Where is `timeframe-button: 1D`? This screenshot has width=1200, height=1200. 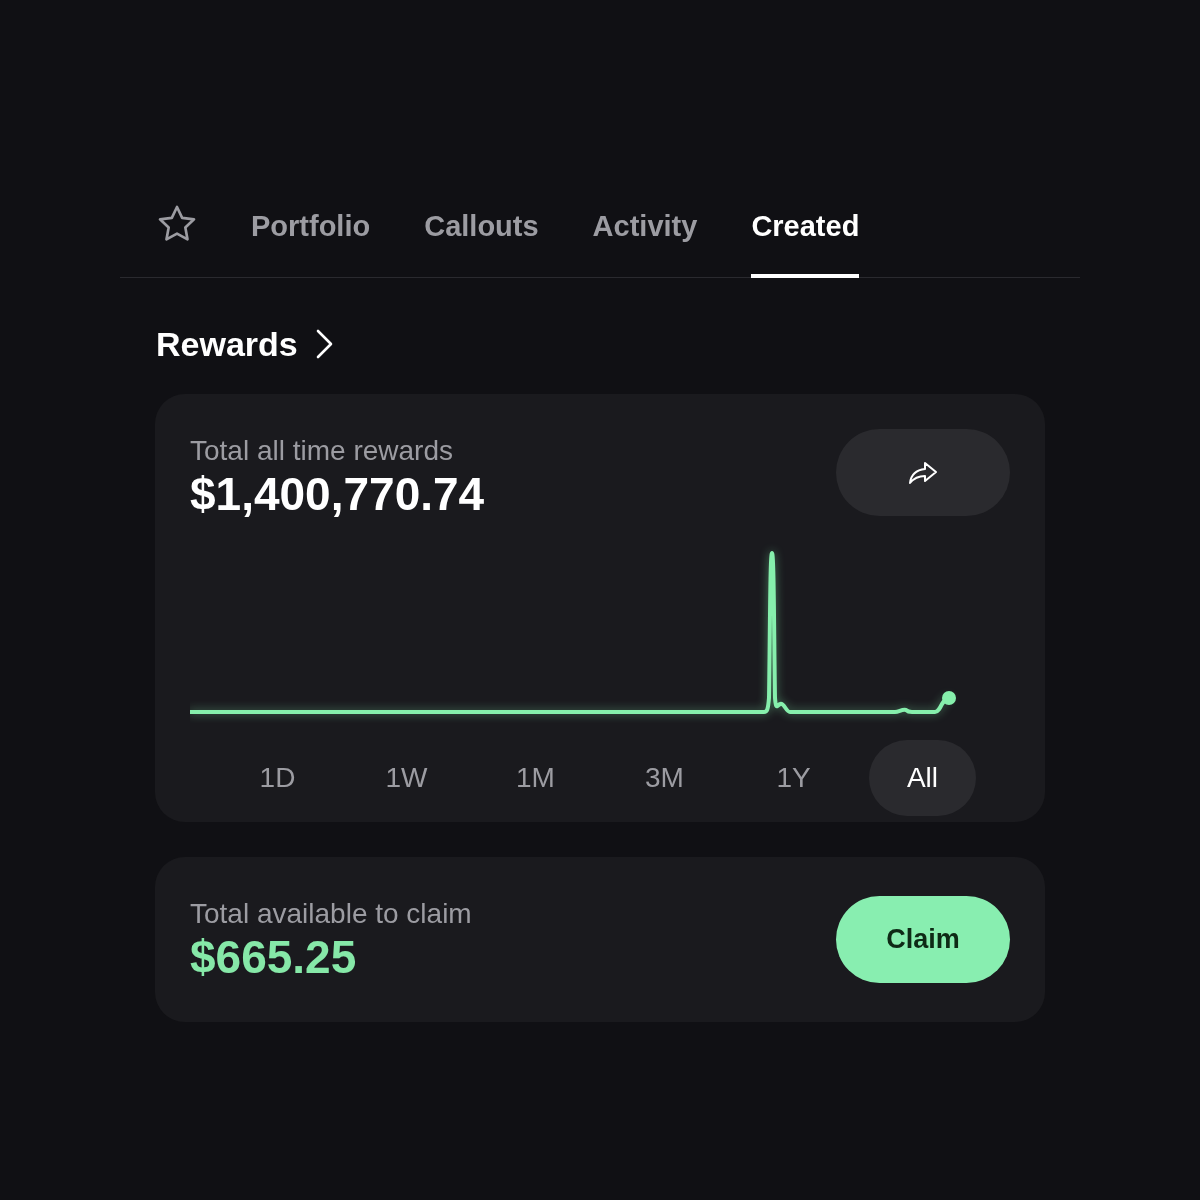
timeframe-button: 1D is located at coordinates (277, 778).